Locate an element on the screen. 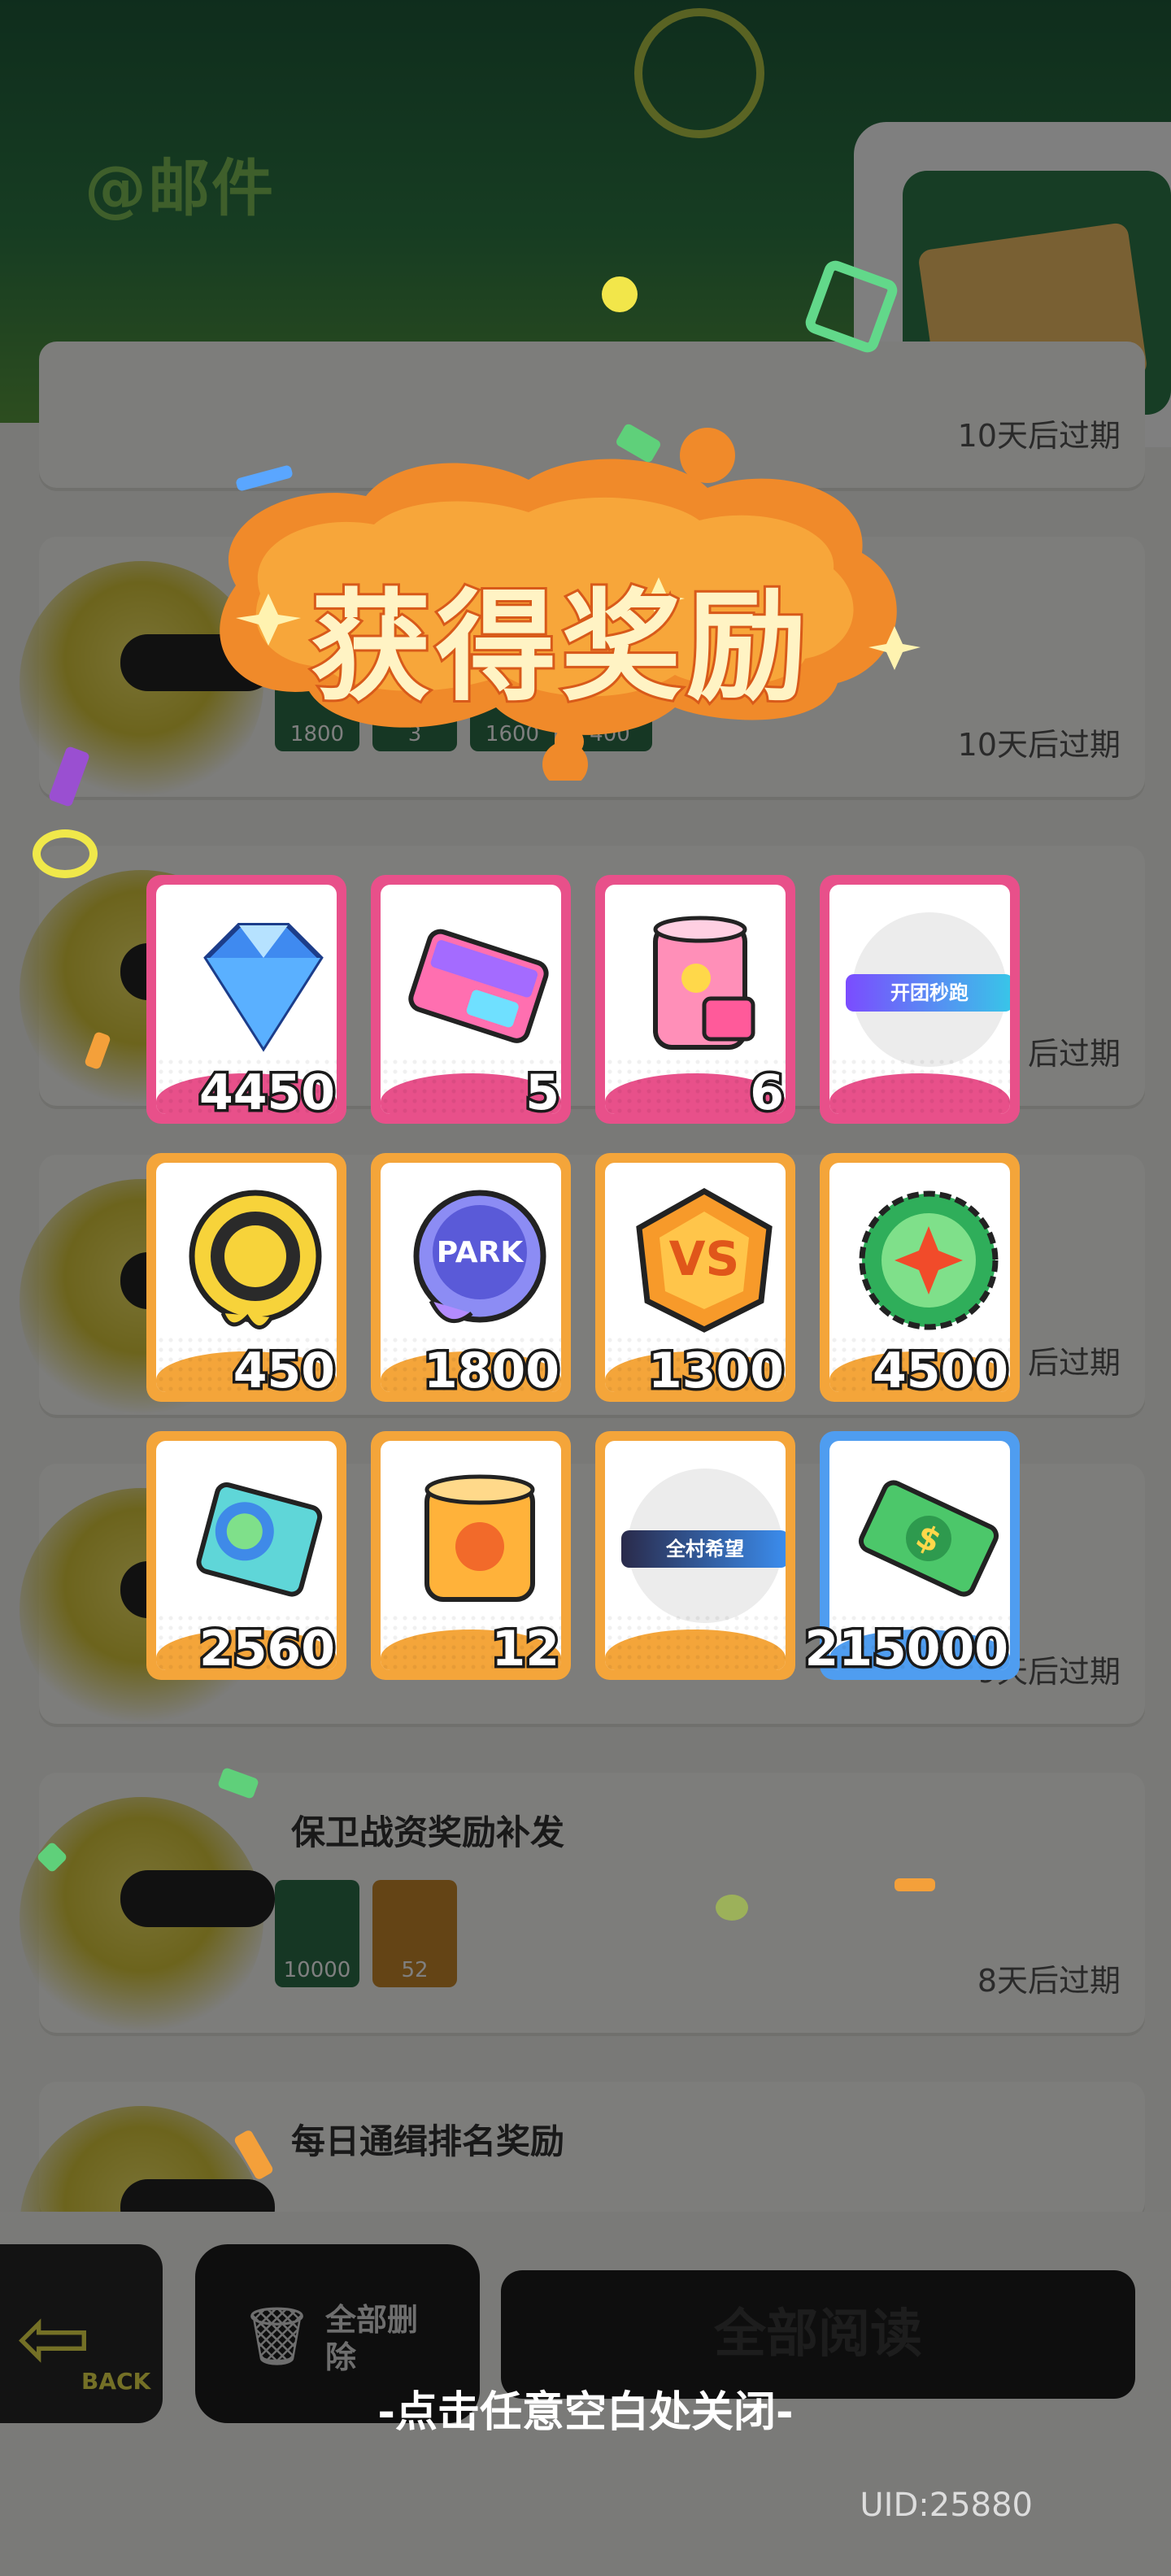  vs-token-icon: VS is located at coordinates (705, 1260).